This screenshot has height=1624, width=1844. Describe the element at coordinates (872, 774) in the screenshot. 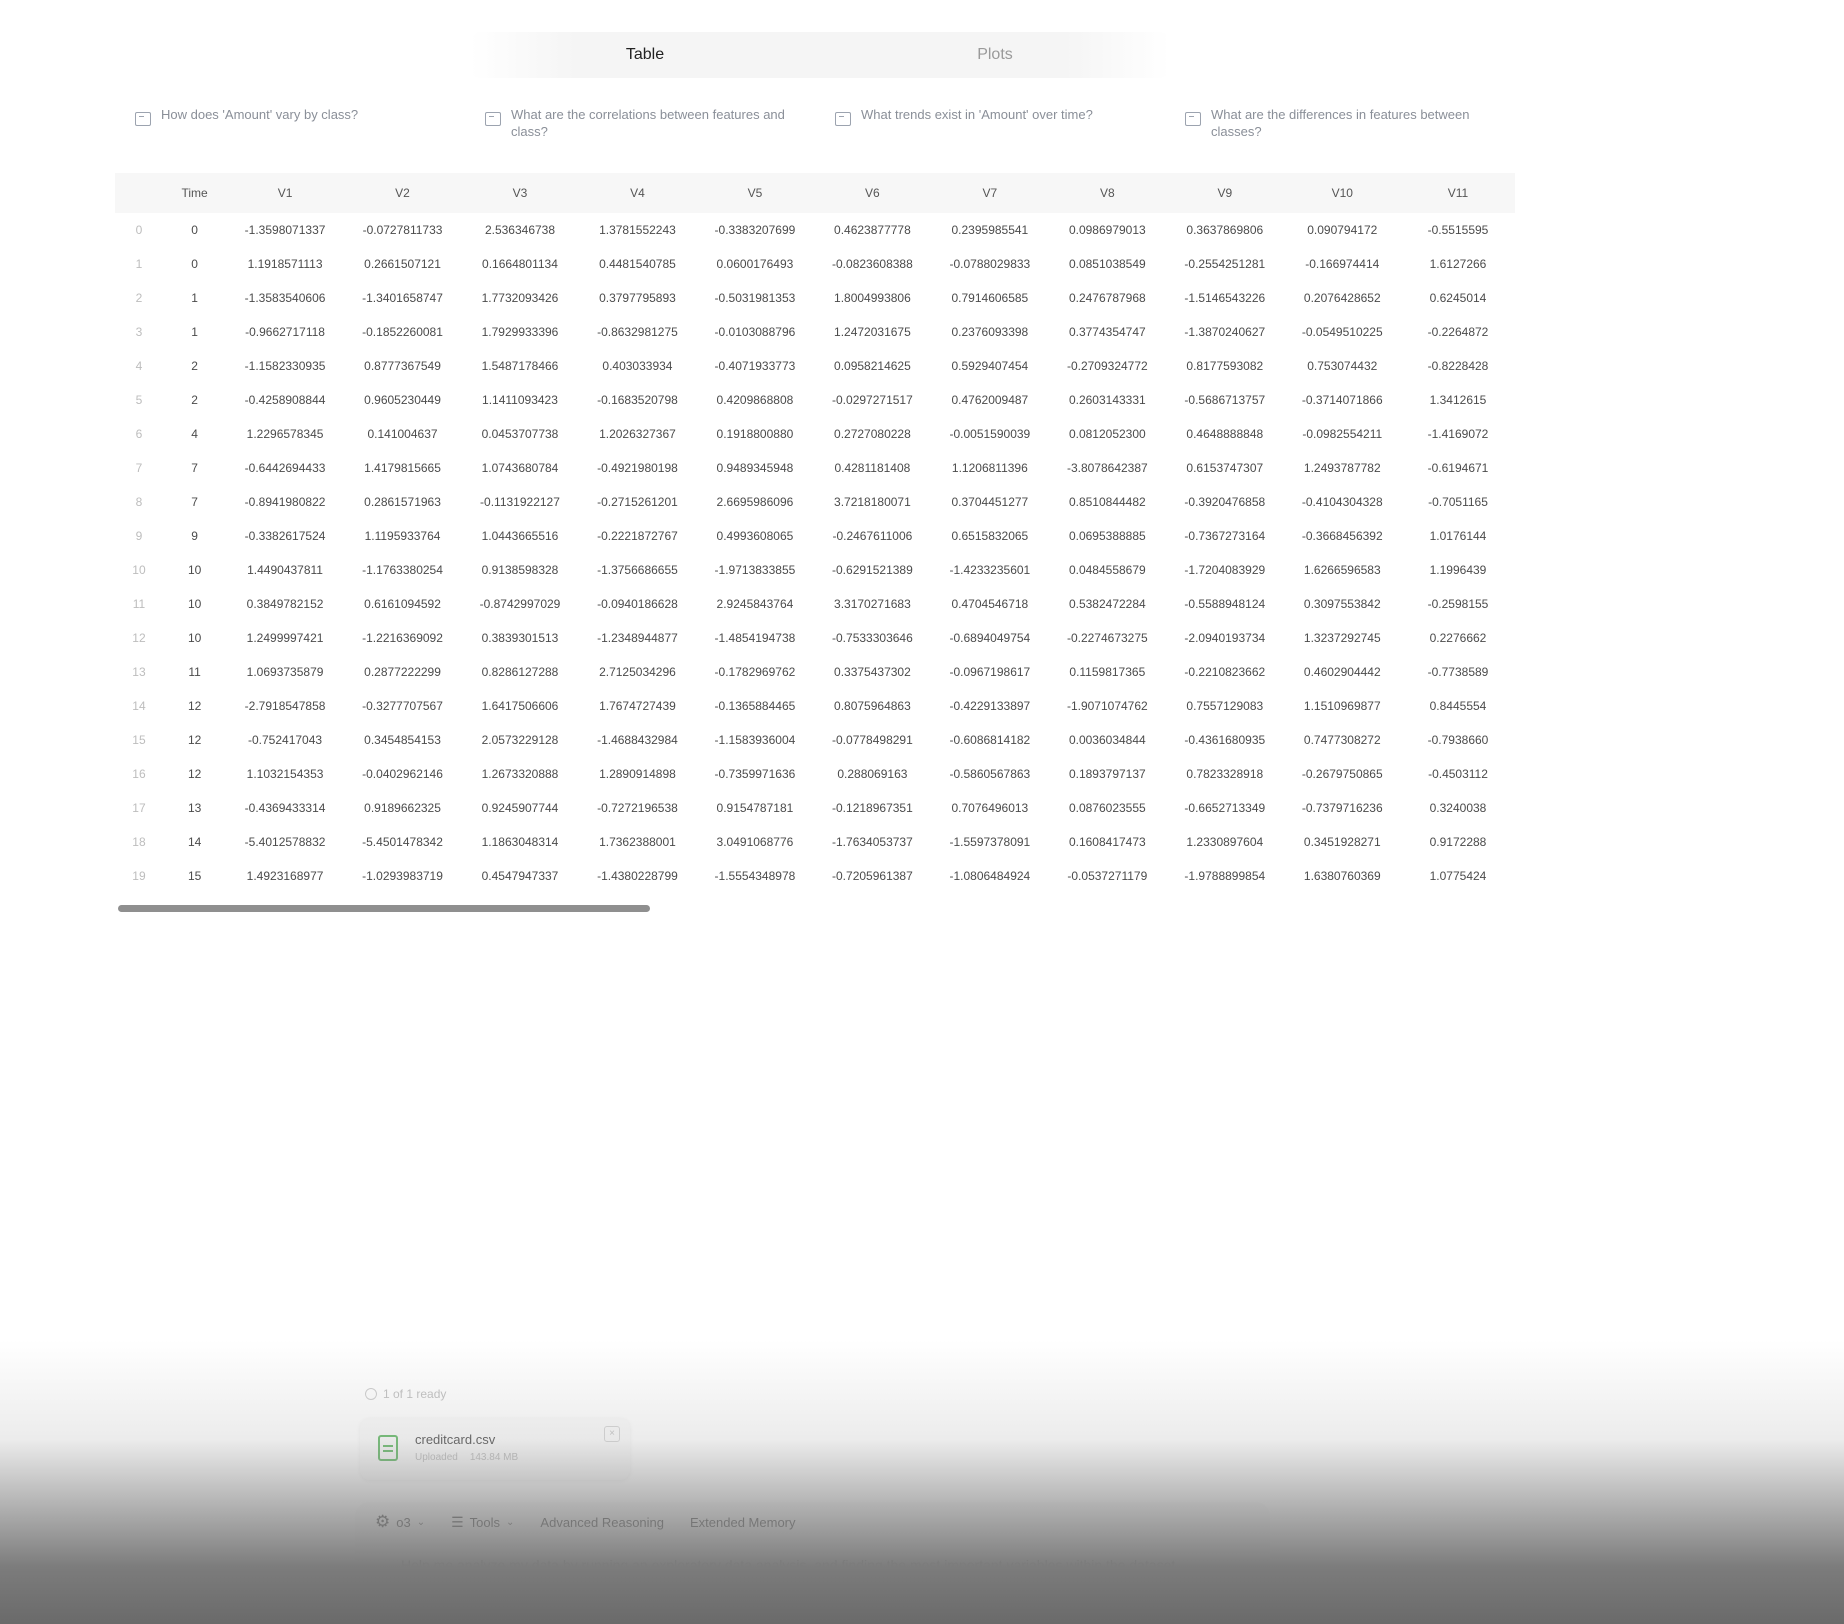

I see `table-cell: 0.288069163` at that location.